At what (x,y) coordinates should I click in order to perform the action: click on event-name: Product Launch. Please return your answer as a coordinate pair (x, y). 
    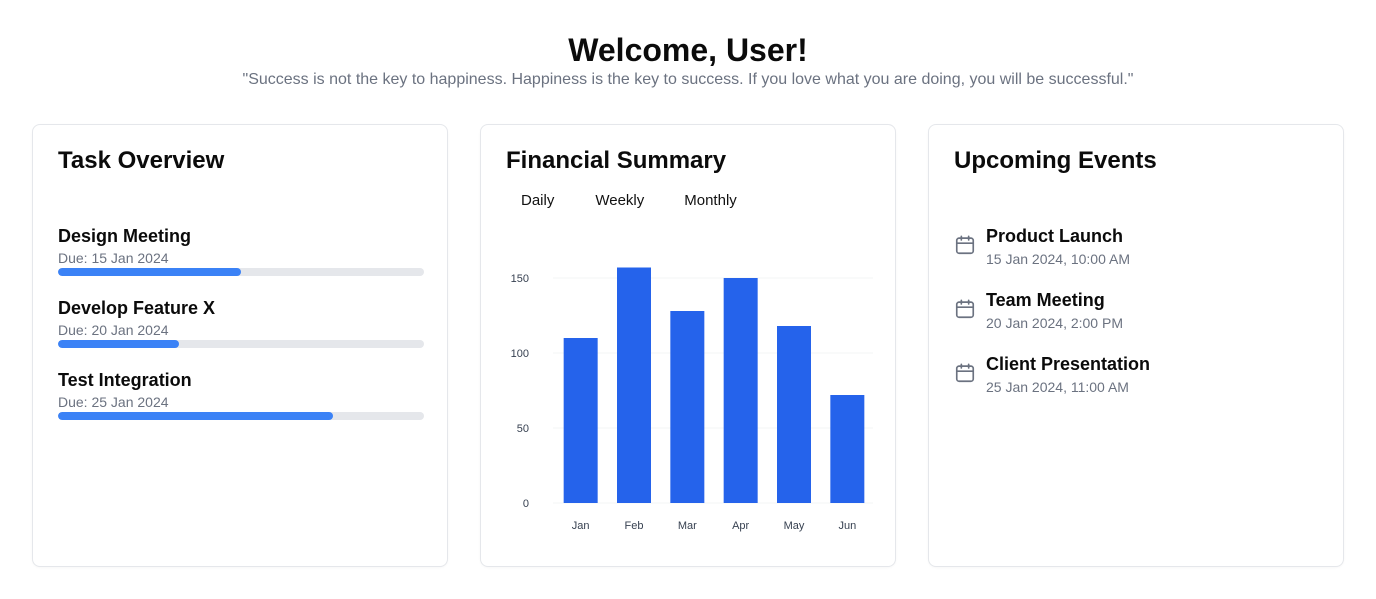
    Looking at the image, I should click on (1055, 236).